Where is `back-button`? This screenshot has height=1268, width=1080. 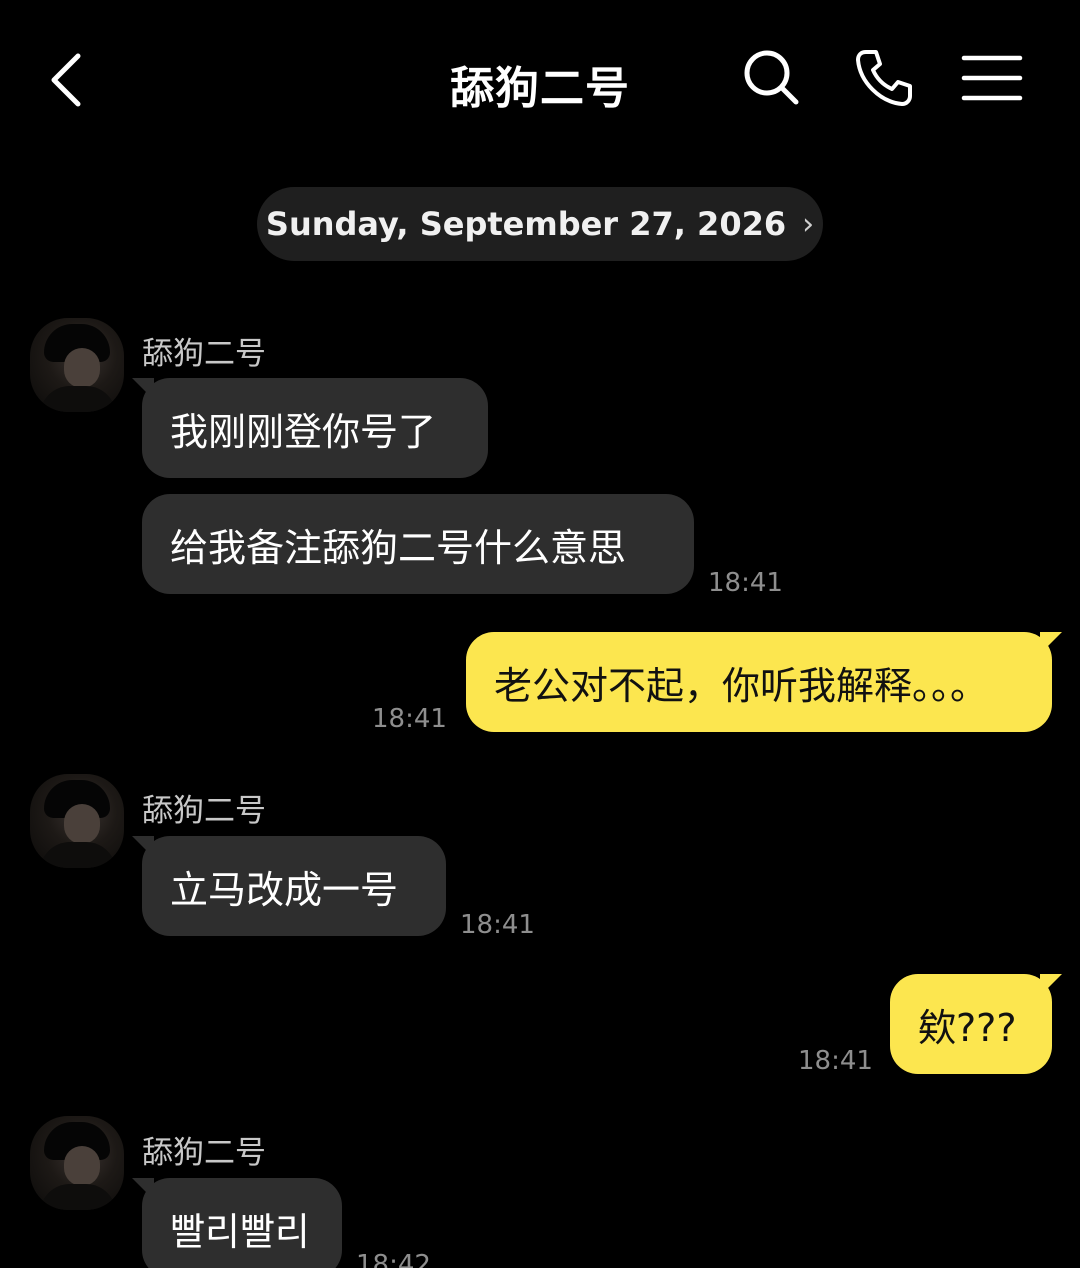 back-button is located at coordinates (70, 79).